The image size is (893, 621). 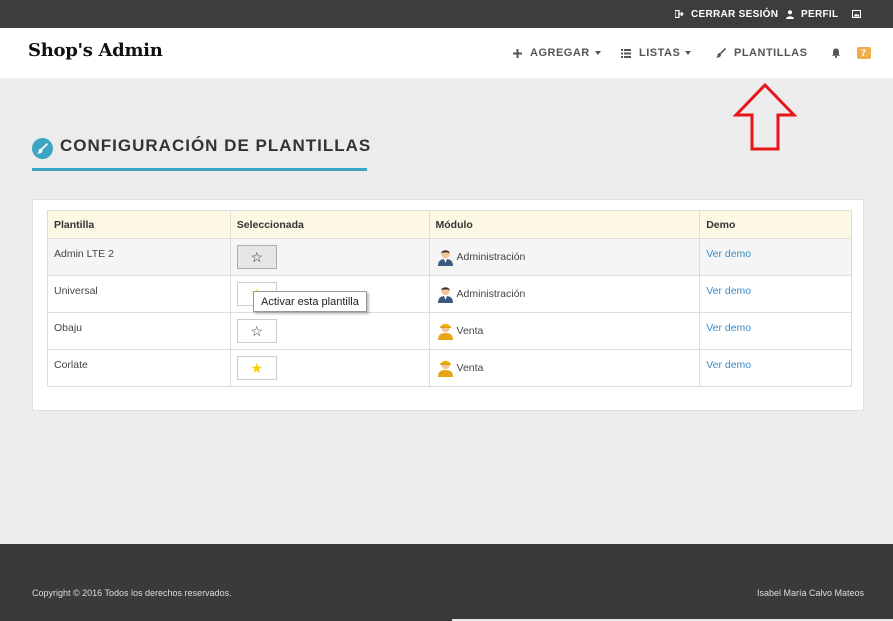 I want to click on user-icon, so click(x=790, y=14).